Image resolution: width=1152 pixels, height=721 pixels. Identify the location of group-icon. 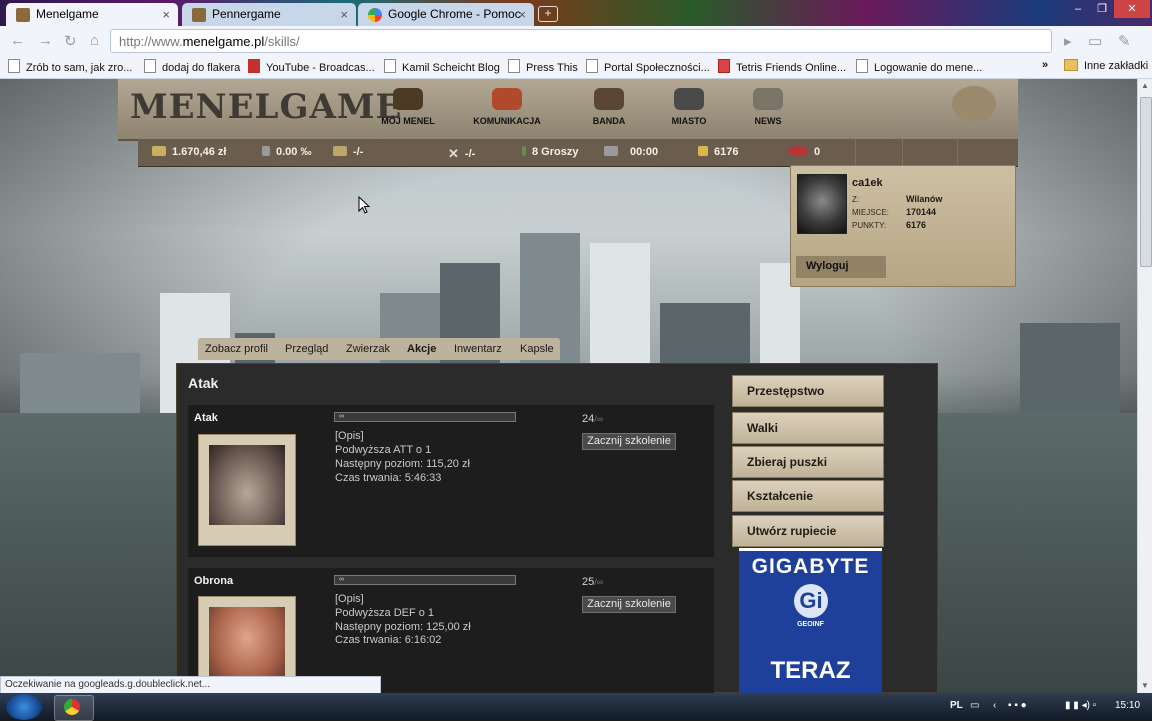
(609, 99).